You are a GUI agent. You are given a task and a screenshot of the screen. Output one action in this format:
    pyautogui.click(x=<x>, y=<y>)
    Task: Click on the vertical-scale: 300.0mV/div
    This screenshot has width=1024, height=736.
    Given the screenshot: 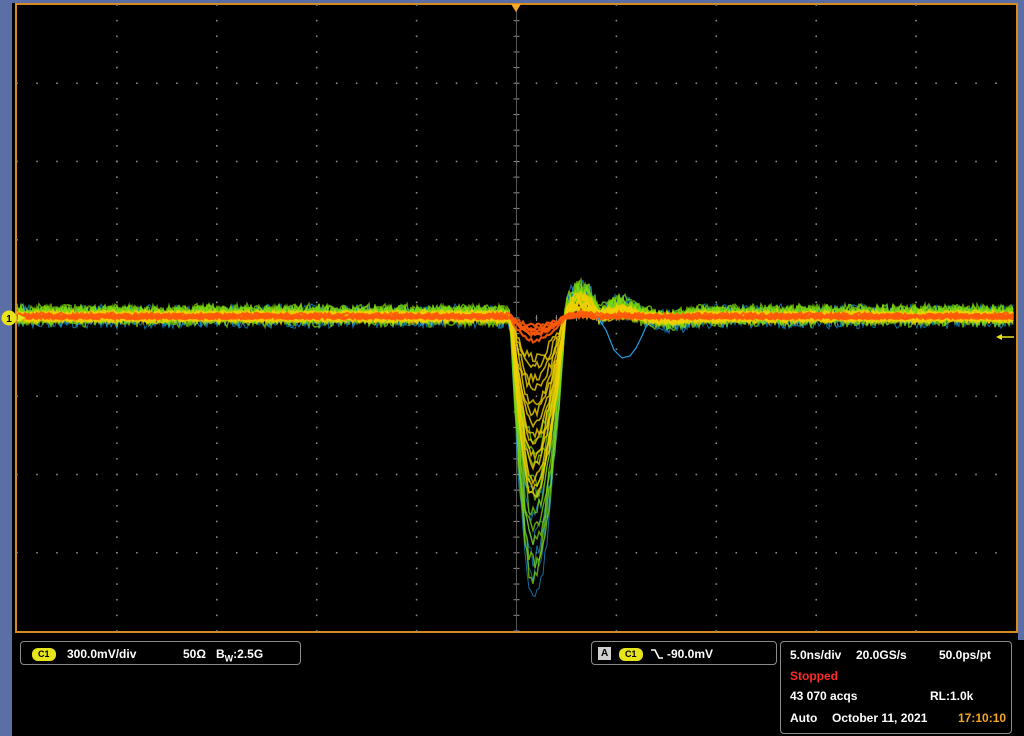 What is the action you would take?
    pyautogui.click(x=102, y=654)
    